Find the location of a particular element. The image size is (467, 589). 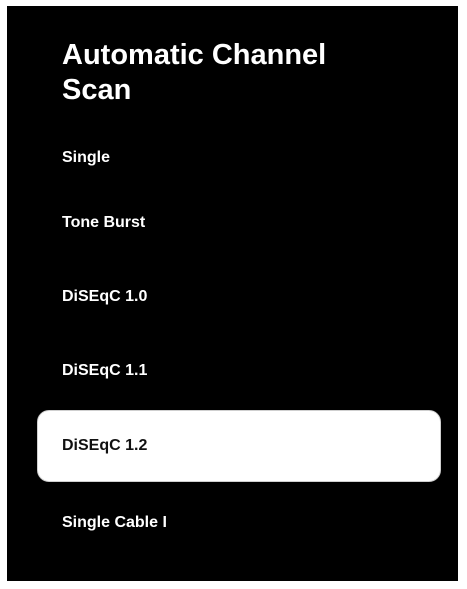

menu-item-label: DiSEqC 1.1 is located at coordinates (105, 370).